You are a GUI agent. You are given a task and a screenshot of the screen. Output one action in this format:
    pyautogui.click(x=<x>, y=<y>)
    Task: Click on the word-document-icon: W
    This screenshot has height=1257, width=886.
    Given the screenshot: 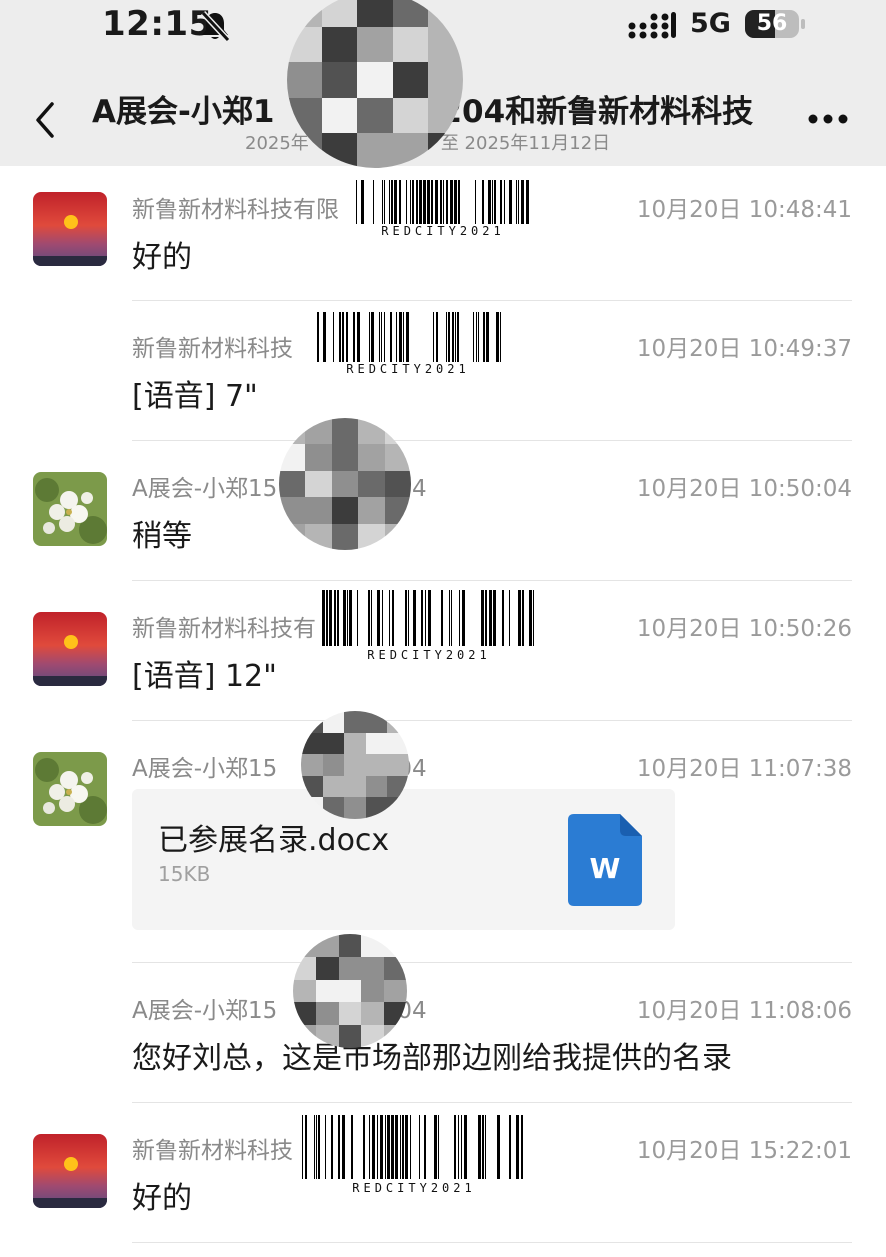 What is the action you would take?
    pyautogui.click(x=605, y=860)
    